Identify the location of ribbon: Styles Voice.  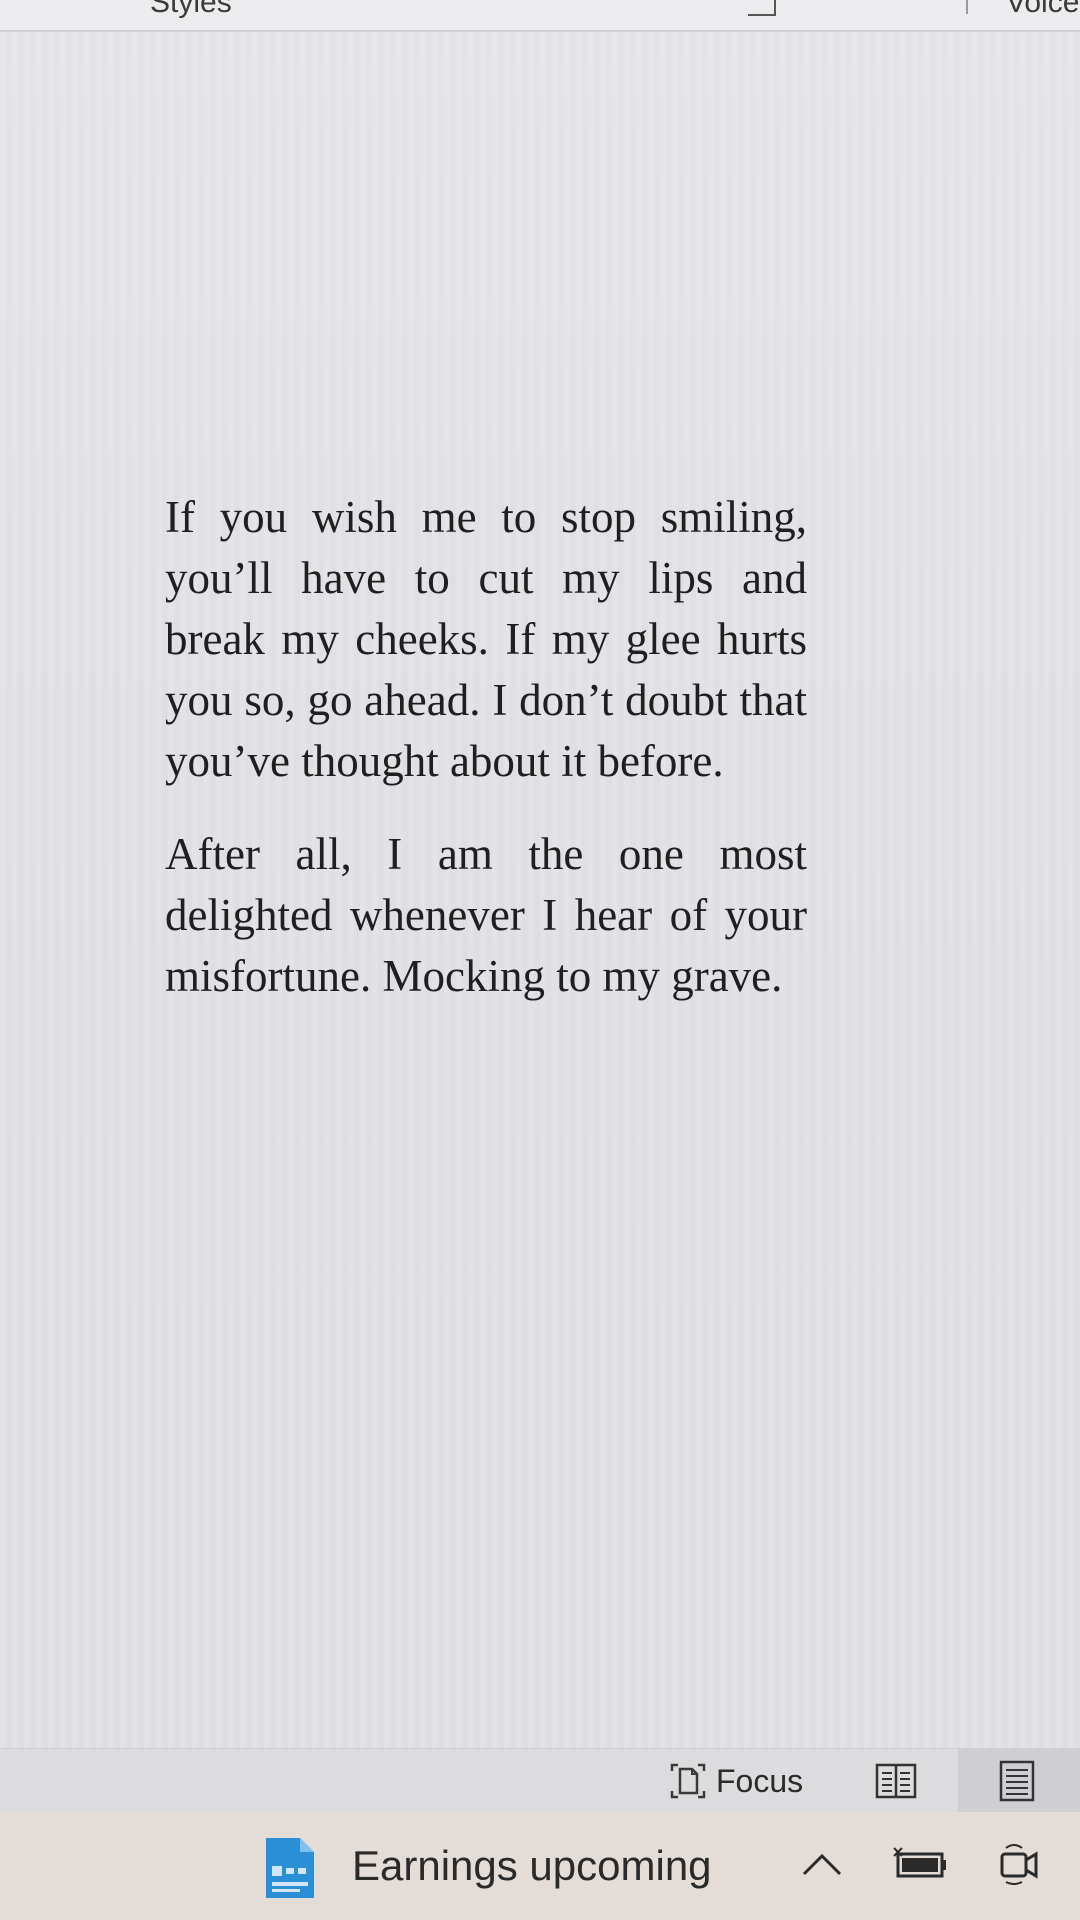
(540, 16).